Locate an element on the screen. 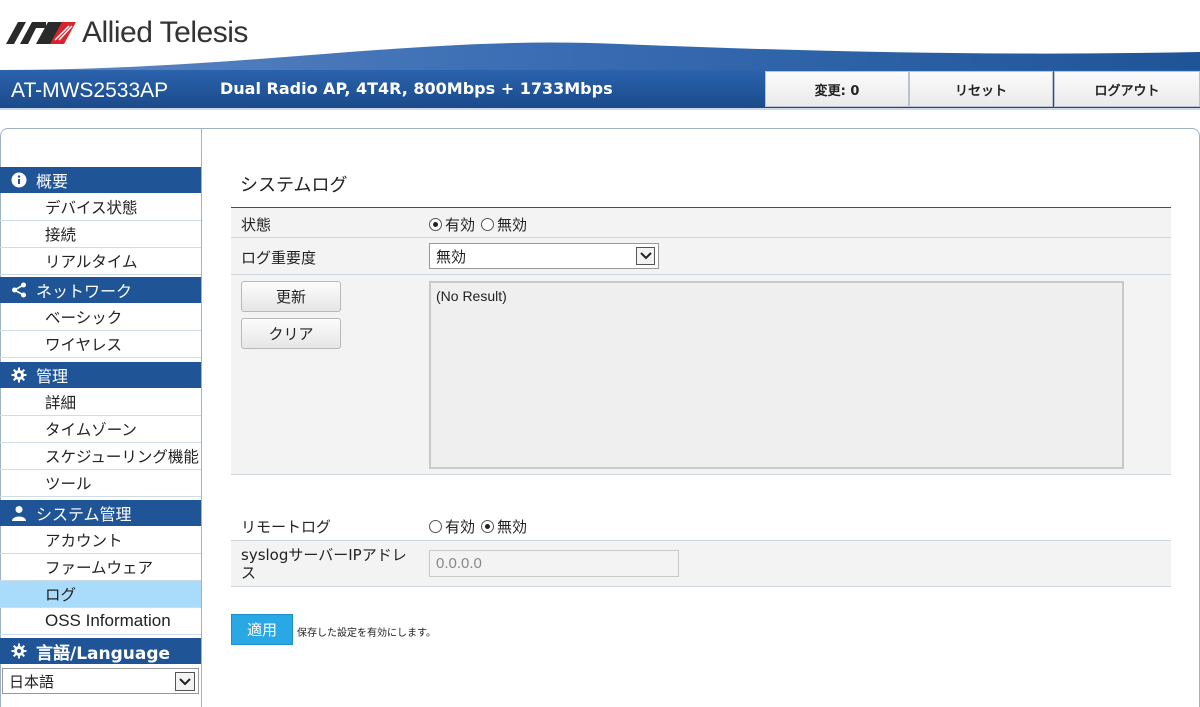  remote-log-enable-label: 有効 is located at coordinates (460, 527).